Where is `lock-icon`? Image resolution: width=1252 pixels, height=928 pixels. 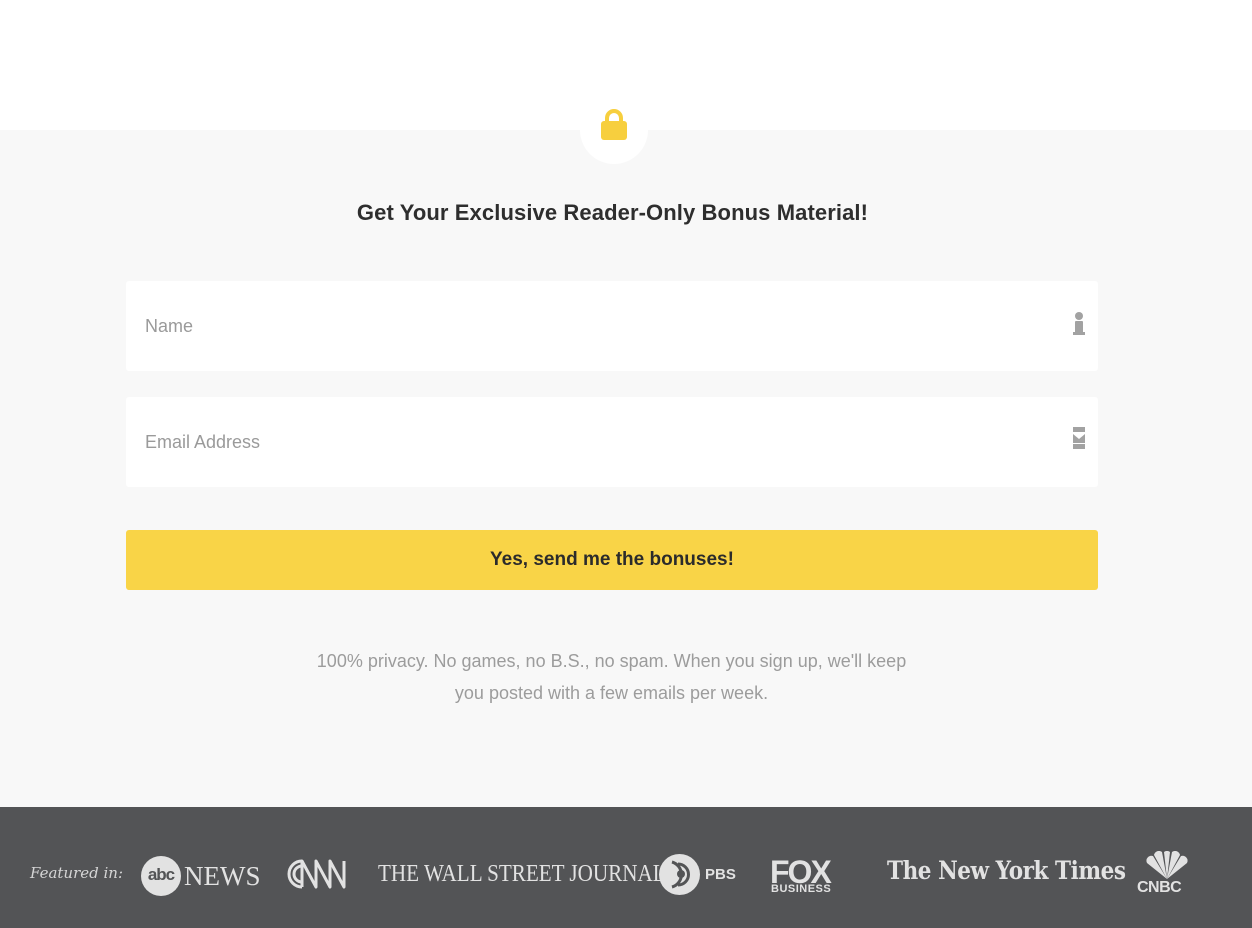
lock-icon is located at coordinates (614, 124).